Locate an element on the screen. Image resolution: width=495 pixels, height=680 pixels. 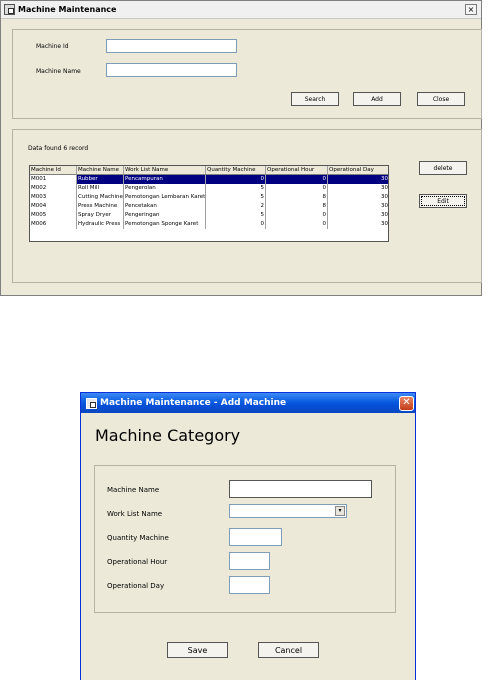
quantity-input is located at coordinates (255, 537).